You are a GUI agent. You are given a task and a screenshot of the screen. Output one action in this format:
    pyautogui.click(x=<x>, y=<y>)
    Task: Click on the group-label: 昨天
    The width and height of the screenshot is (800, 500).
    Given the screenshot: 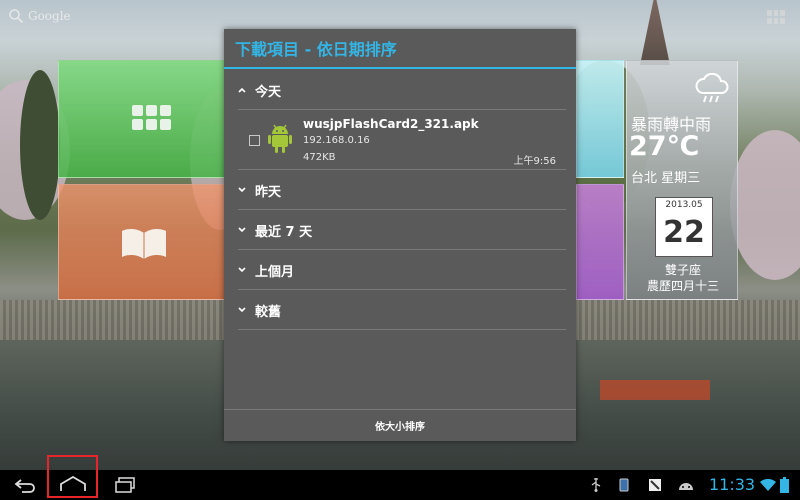 What is the action you would take?
    pyautogui.click(x=268, y=192)
    